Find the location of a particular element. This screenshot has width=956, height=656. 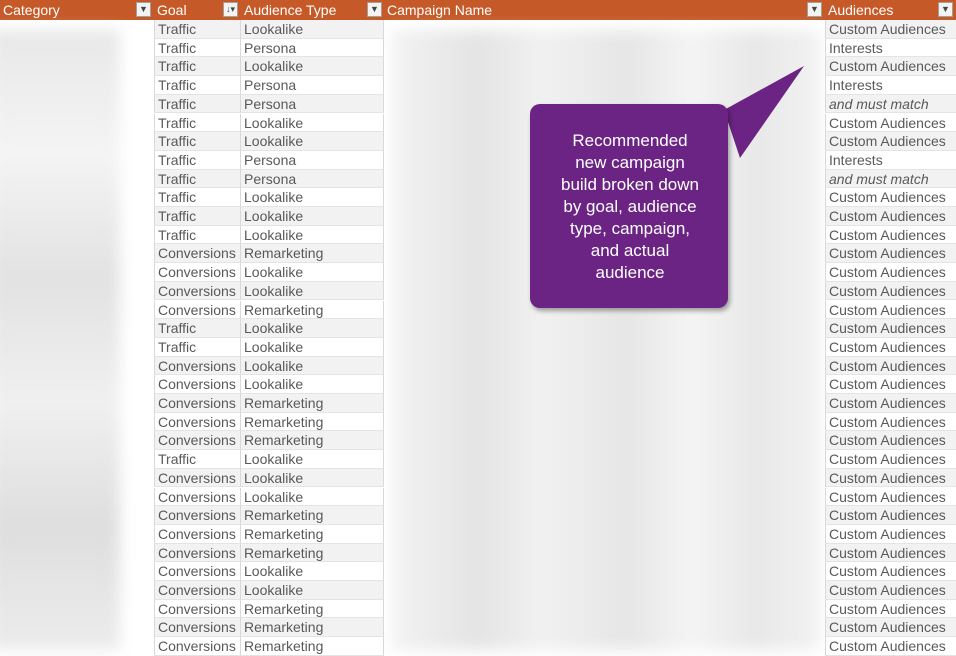

header-goal: Goal ↓▾ is located at coordinates (197, 10).